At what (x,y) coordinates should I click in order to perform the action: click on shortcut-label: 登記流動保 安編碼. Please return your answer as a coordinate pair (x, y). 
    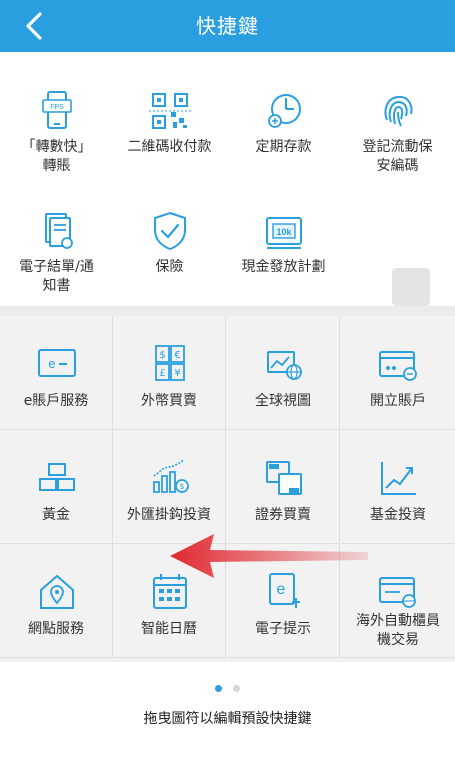
    Looking at the image, I should click on (397, 156).